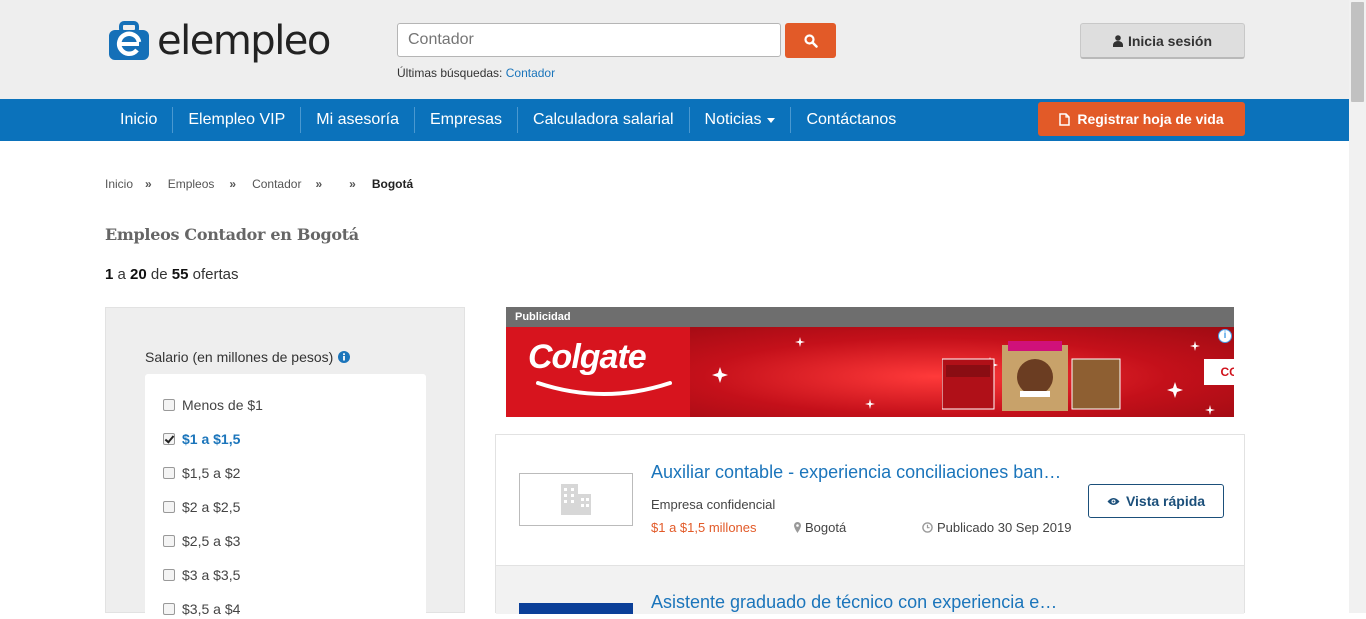  Describe the element at coordinates (232, 234) in the screenshot. I see `page-title: Empleos Contador en Bogotá` at that location.